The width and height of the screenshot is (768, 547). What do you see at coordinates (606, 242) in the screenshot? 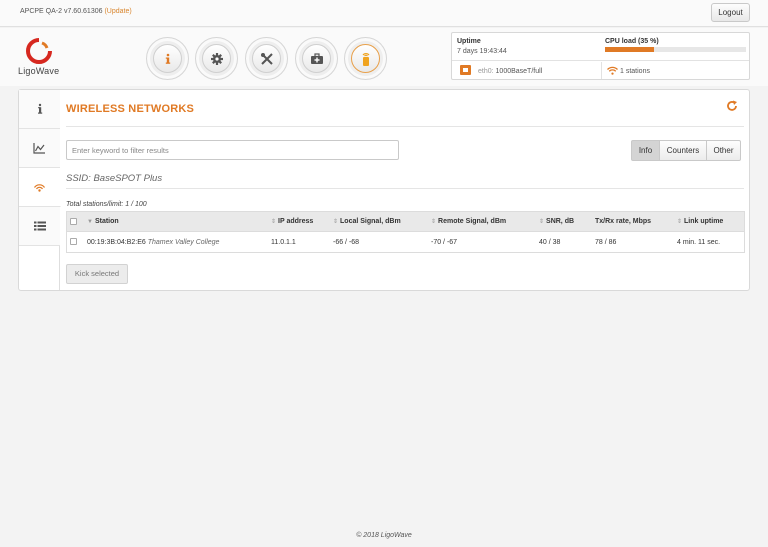
I see `rate-cell: 78 / 86` at bounding box center [606, 242].